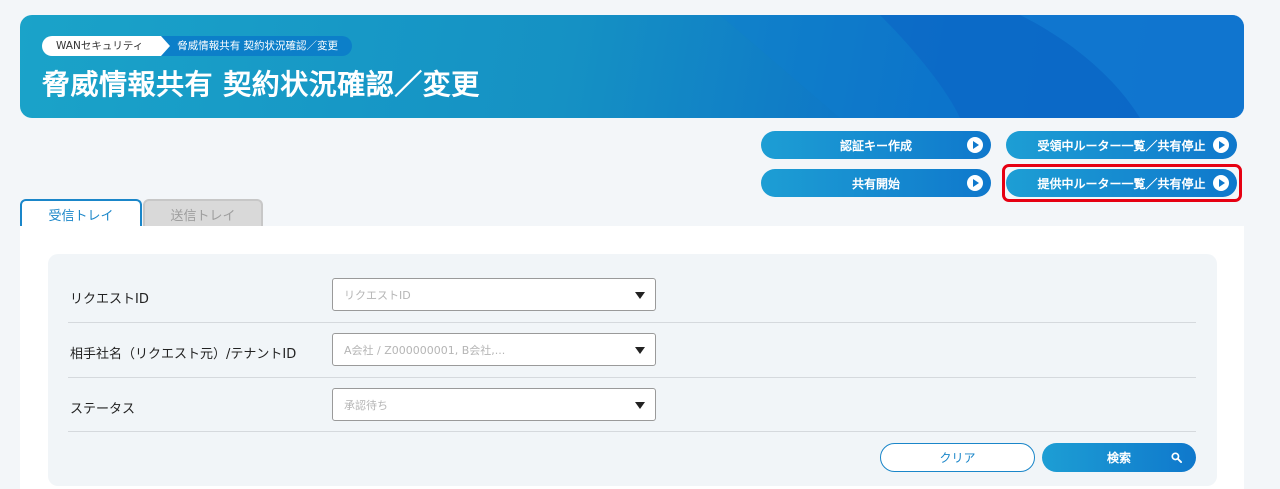  I want to click on breadcrumb-wan-security: WANセキュリティ, so click(106, 46).